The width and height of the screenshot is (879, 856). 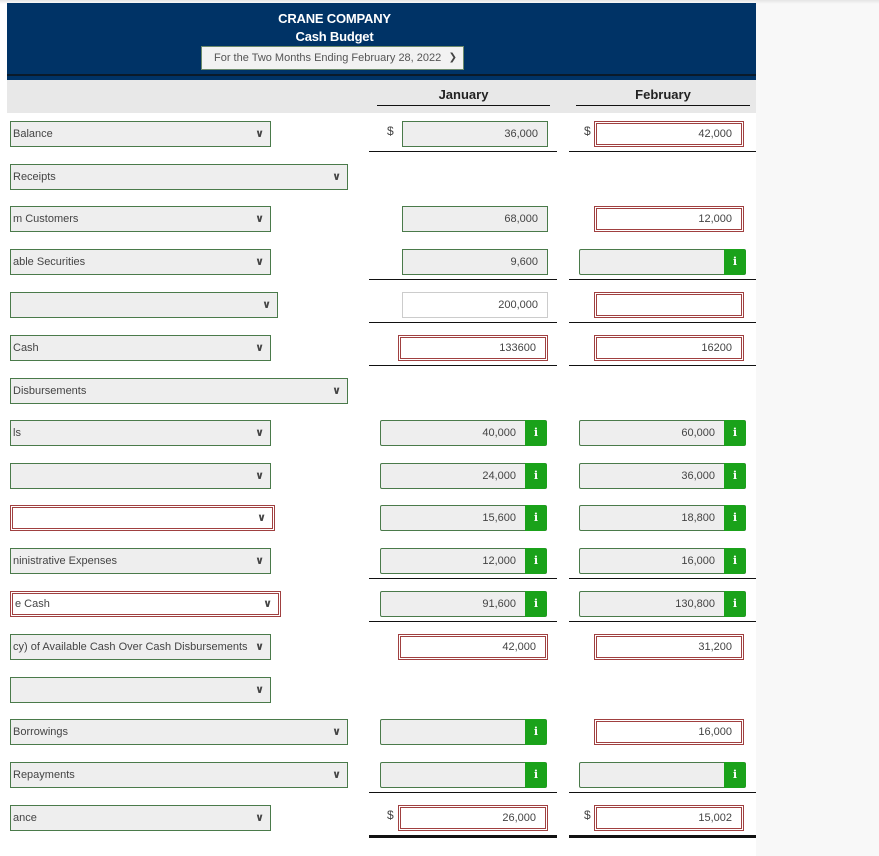 I want to click on row-label-dropdown: Balance ∨, so click(x=140, y=134).